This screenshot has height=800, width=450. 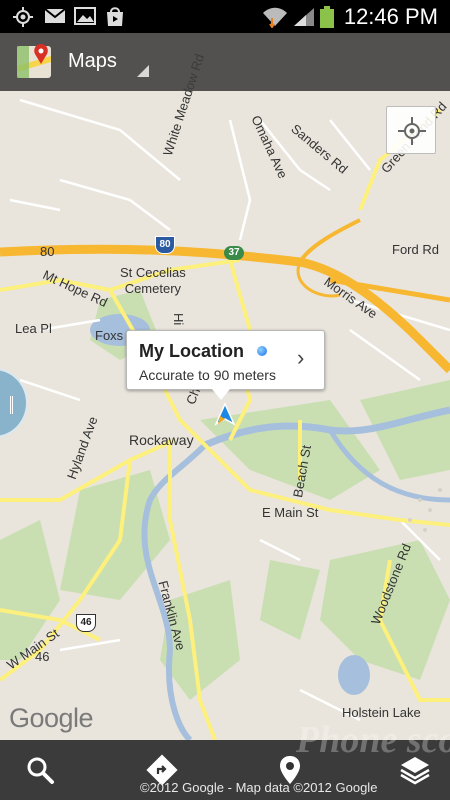 I want to click on callout-title: My Location, so click(x=192, y=351).